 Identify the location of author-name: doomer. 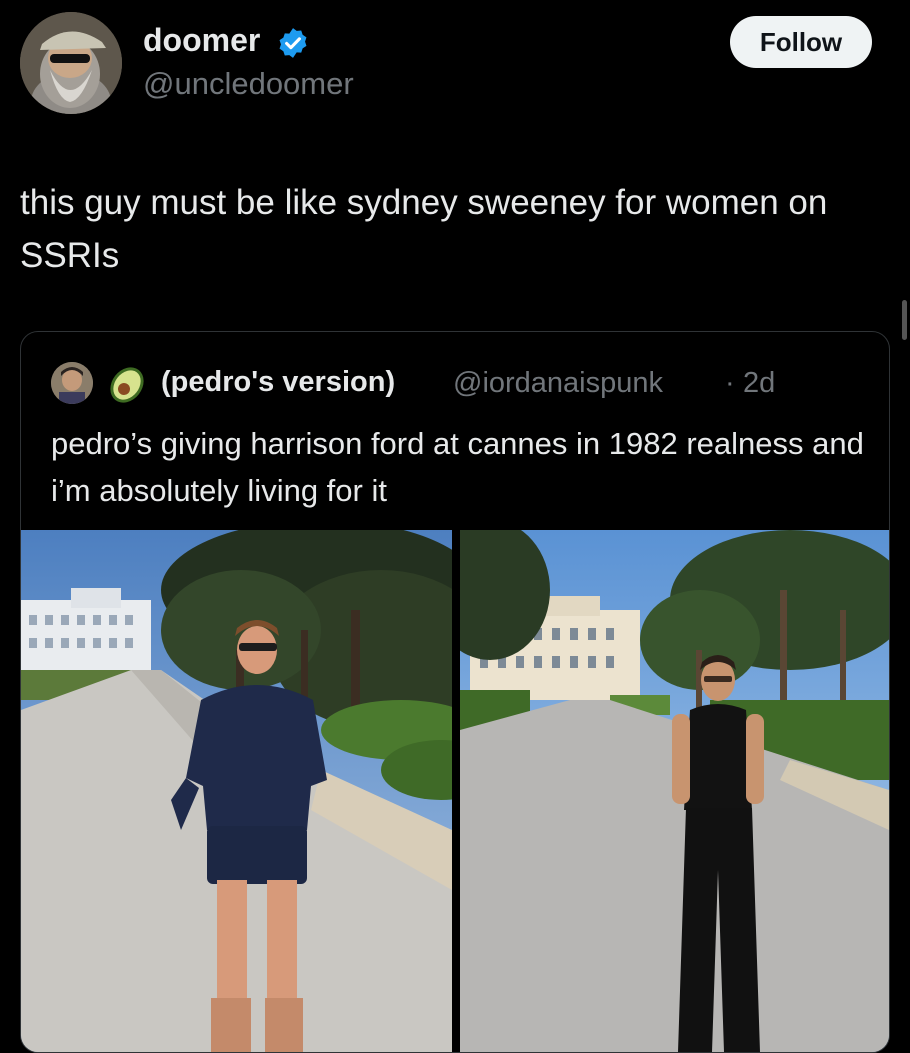
(201, 40).